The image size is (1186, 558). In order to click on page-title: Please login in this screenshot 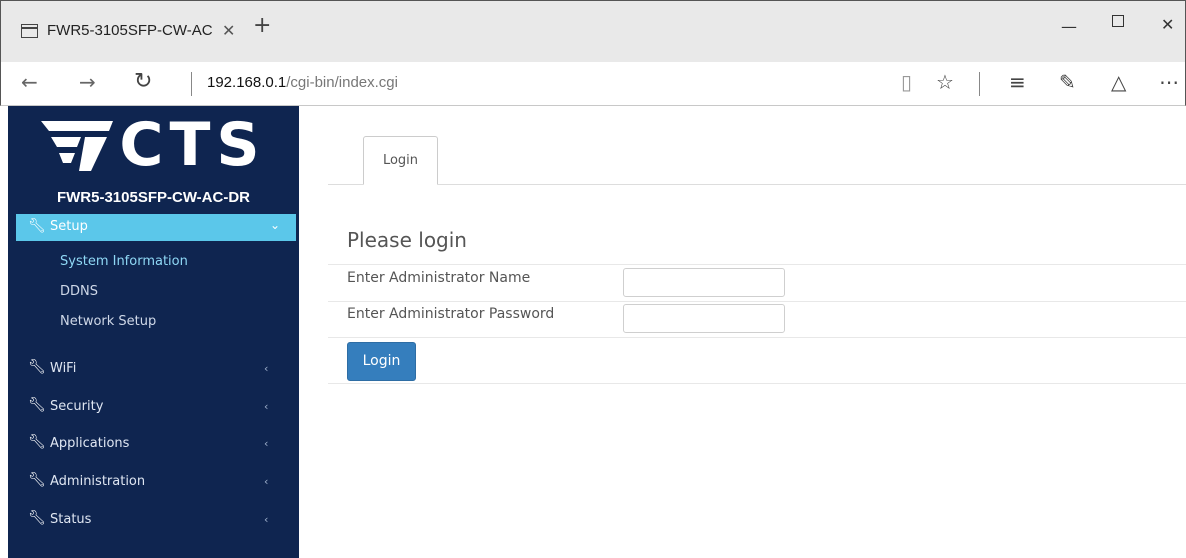, I will do `click(407, 240)`.